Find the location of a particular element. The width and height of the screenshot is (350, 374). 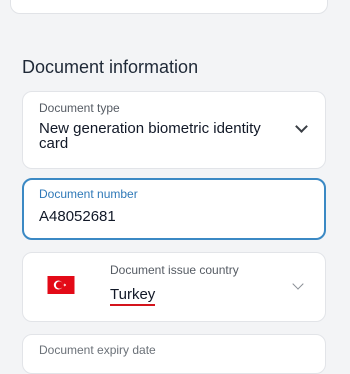

document-number-label: Document number is located at coordinates (88, 194).